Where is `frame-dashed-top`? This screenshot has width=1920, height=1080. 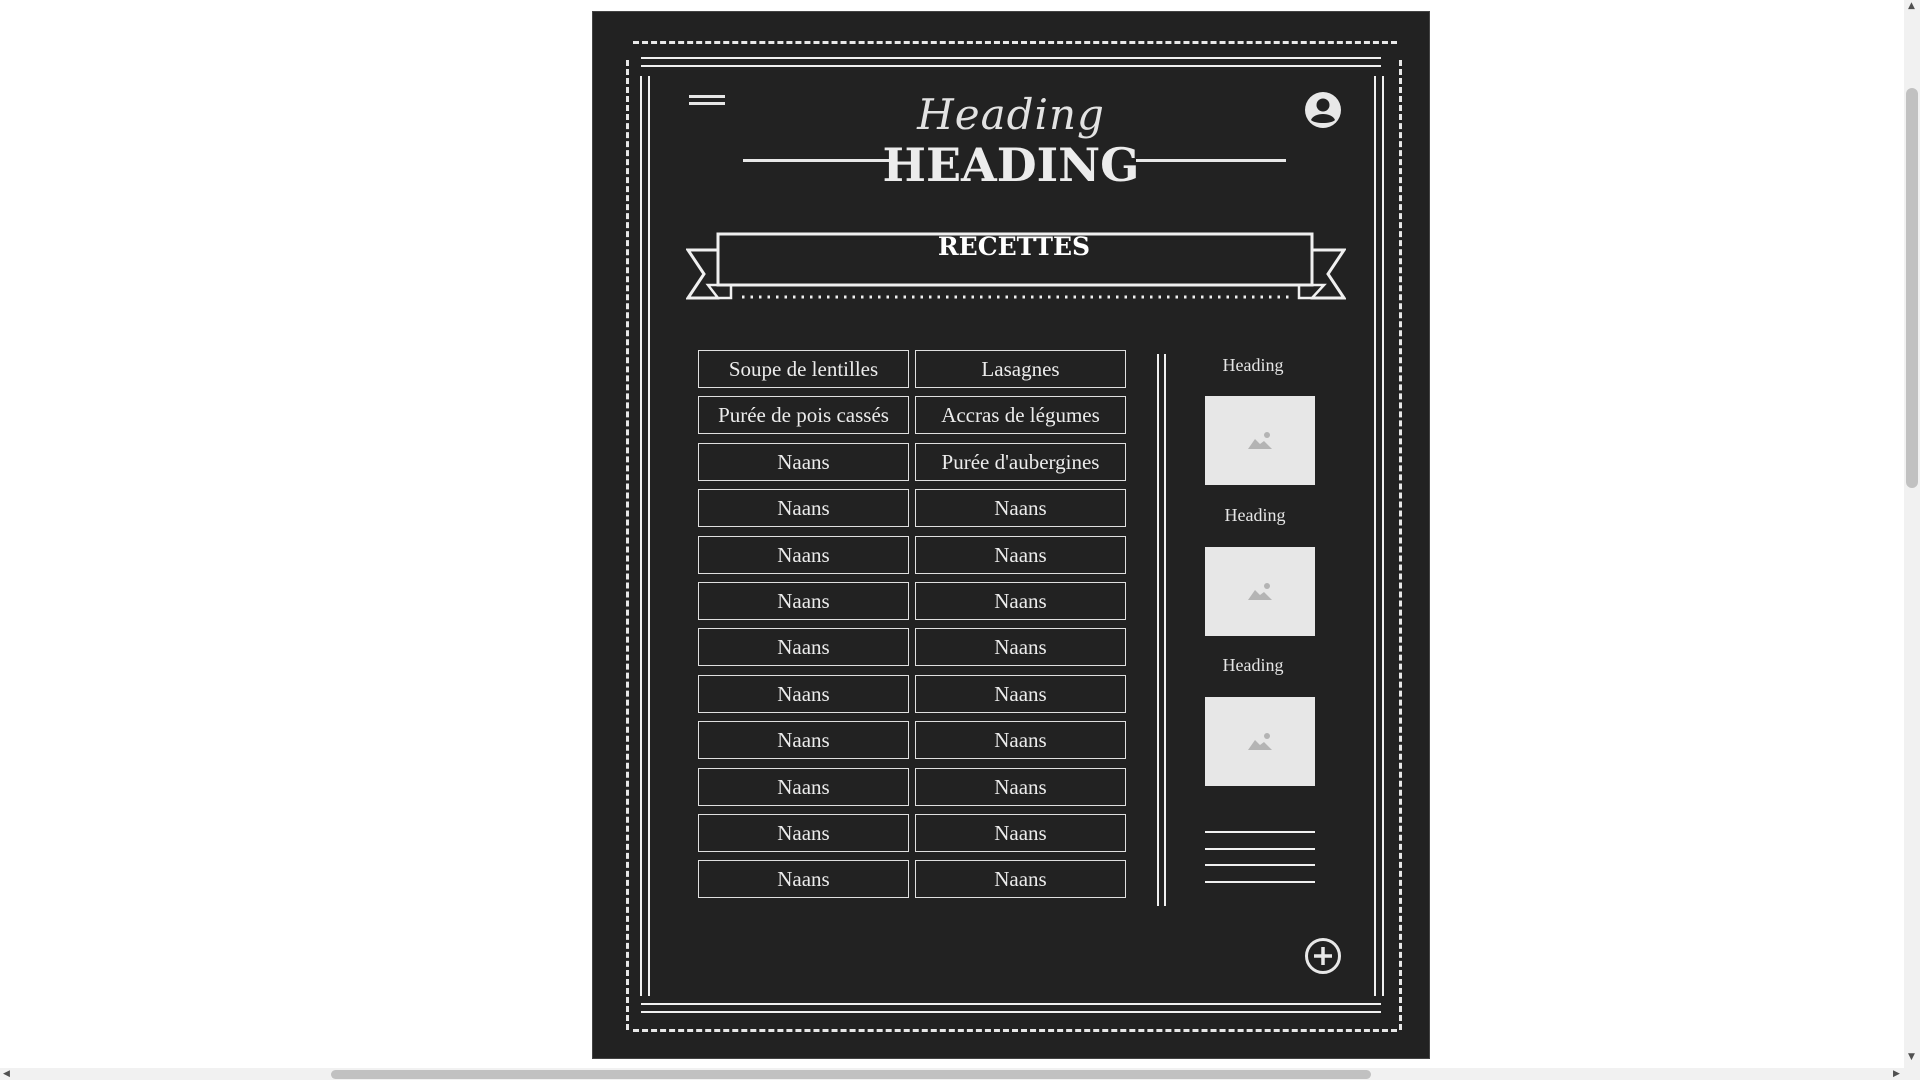
frame-dashed-top is located at coordinates (1015, 42).